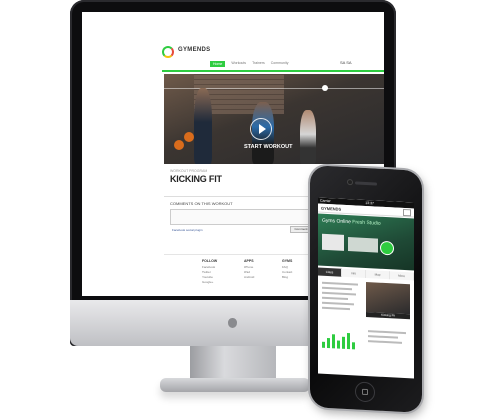 The height and width of the screenshot is (420, 500). I want to click on earpiece-speaker, so click(366, 183).